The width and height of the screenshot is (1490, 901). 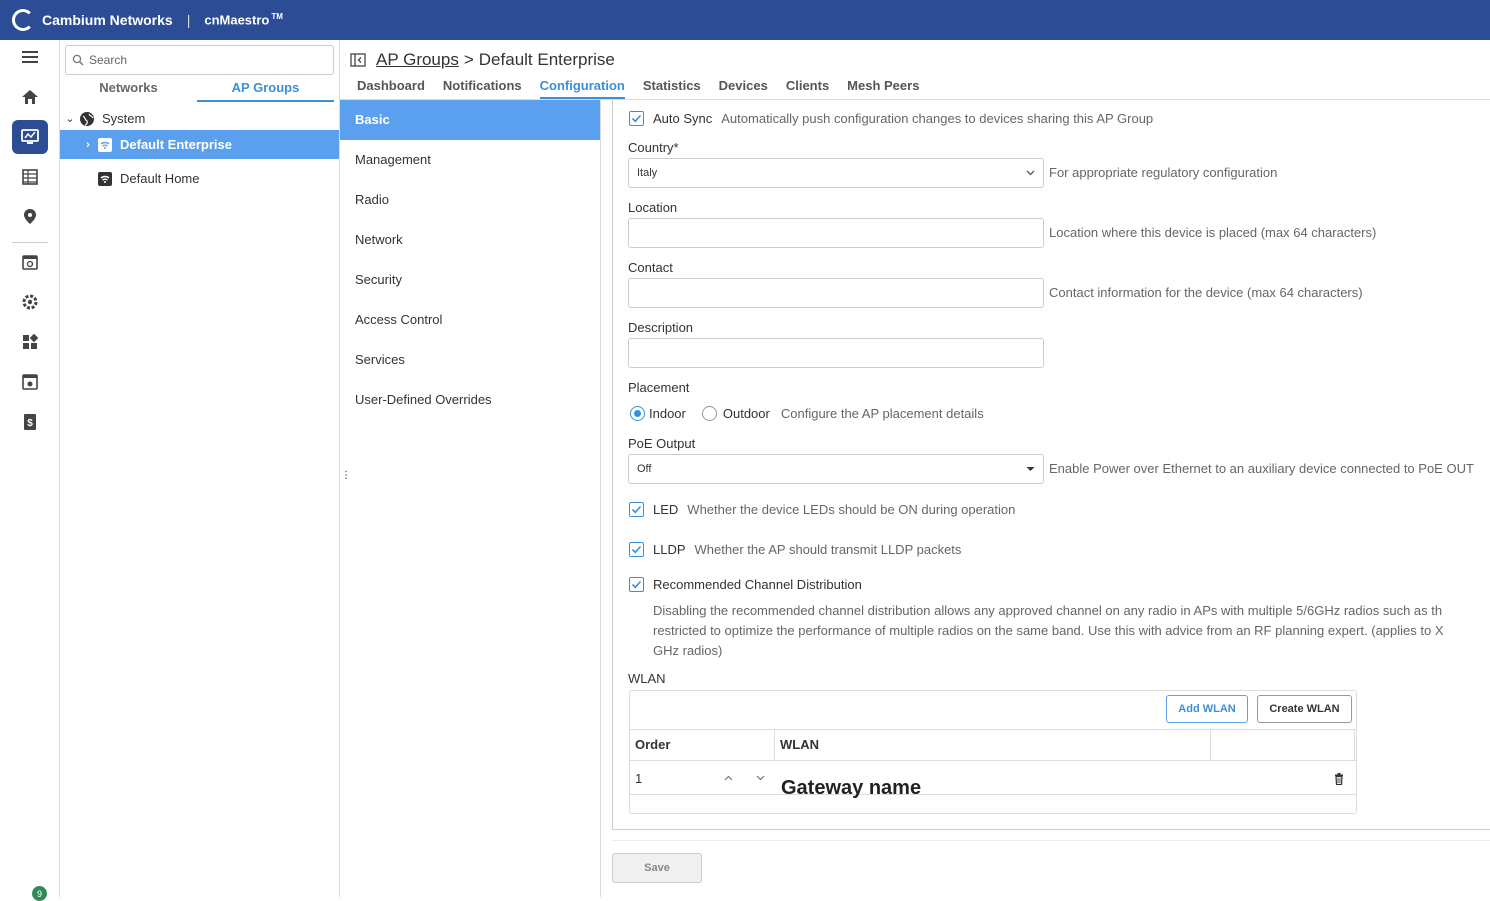 I want to click on led-checkbox, so click(x=636, y=509).